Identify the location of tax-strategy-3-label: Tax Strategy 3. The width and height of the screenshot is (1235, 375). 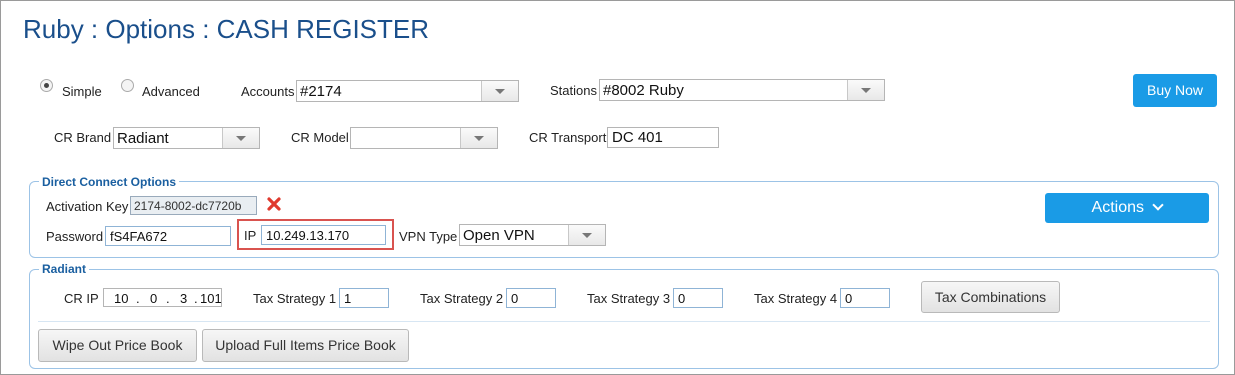
(629, 298).